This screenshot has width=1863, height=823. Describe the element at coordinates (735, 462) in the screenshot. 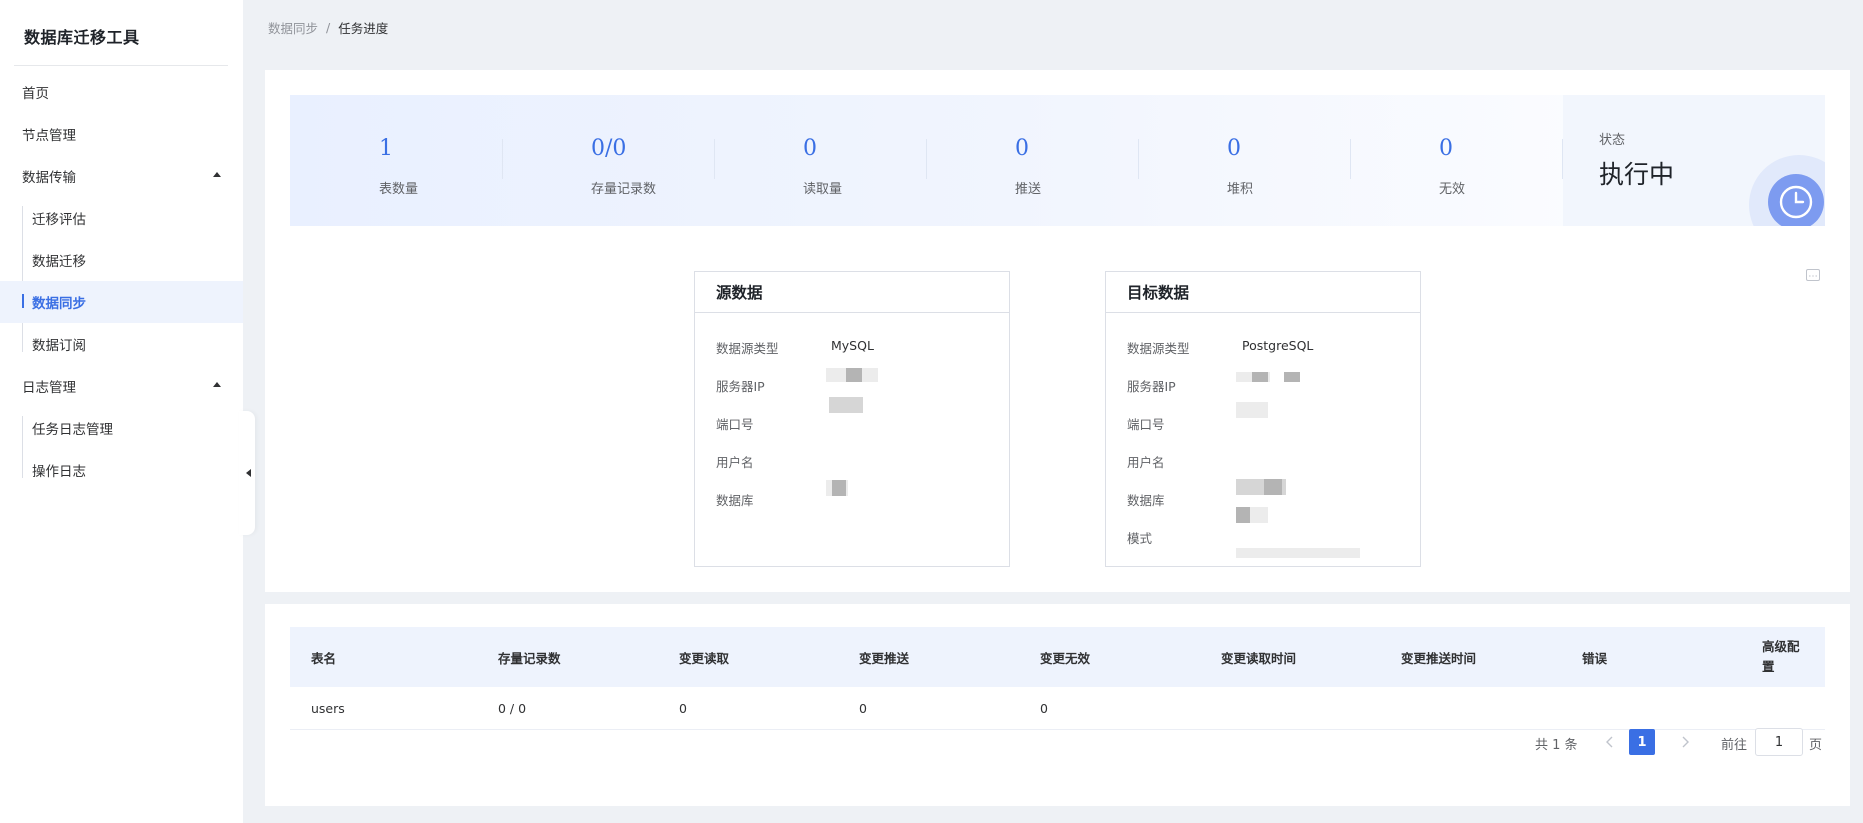

I see `source-field-label: 用户名` at that location.